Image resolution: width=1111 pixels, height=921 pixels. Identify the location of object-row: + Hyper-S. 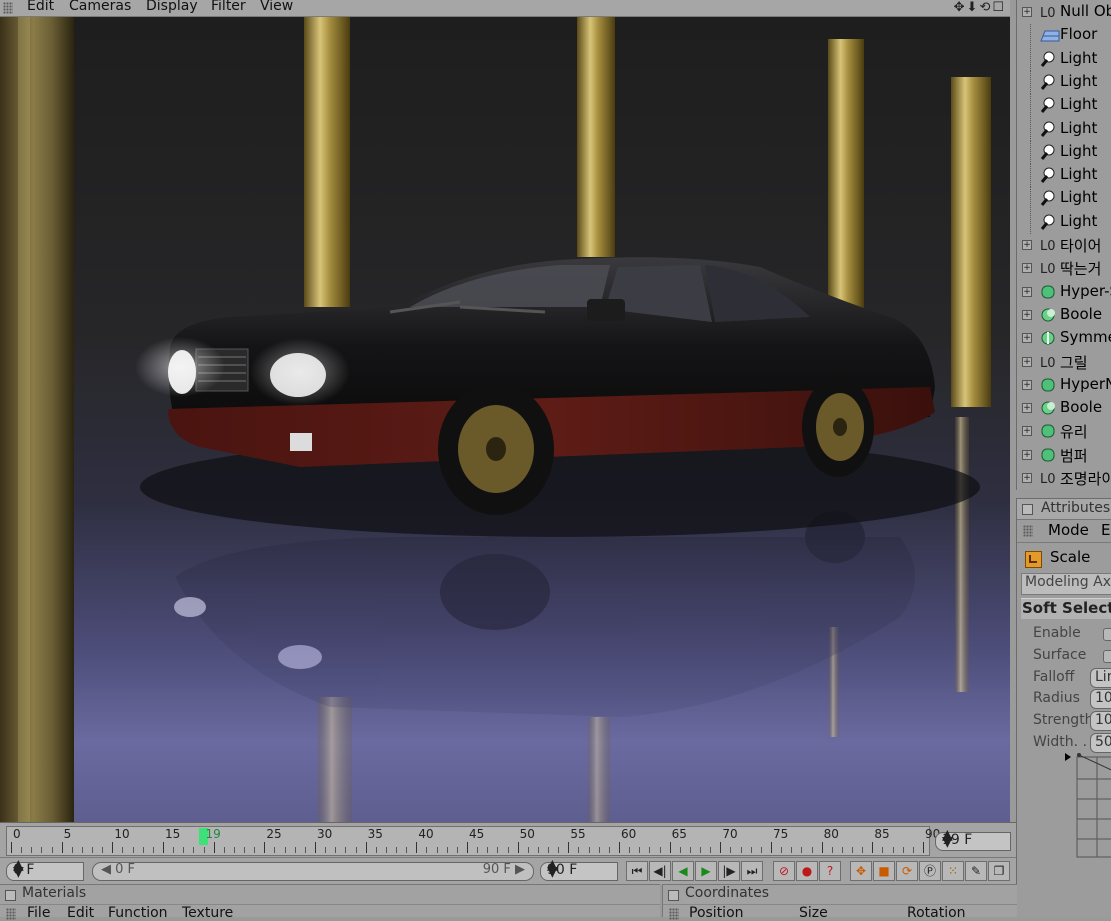
(1064, 292).